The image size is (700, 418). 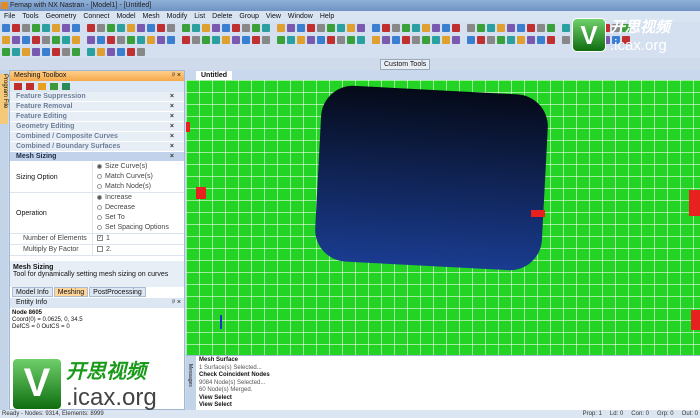 I want to click on sizing-option-radio: Size Curve(s), so click(x=140, y=167).